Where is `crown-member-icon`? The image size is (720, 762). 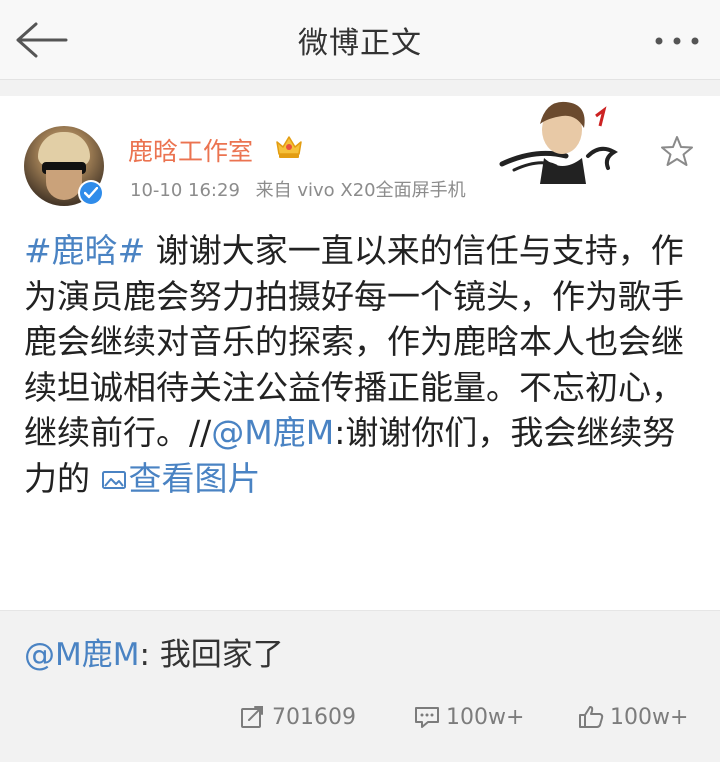 crown-member-icon is located at coordinates (289, 146).